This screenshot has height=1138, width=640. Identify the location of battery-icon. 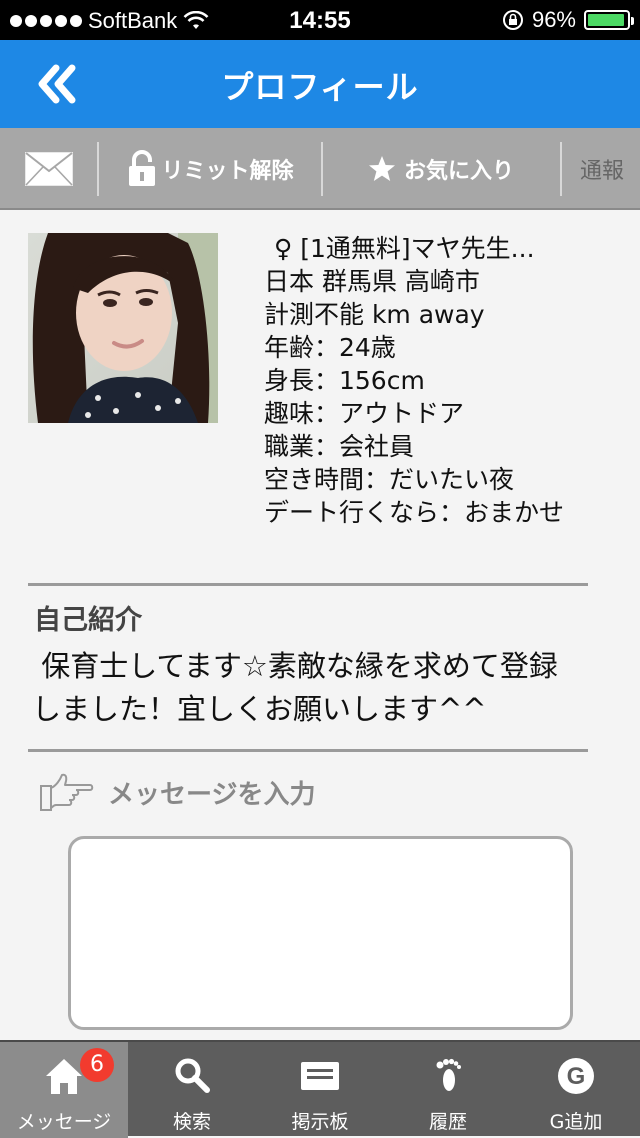
(609, 20).